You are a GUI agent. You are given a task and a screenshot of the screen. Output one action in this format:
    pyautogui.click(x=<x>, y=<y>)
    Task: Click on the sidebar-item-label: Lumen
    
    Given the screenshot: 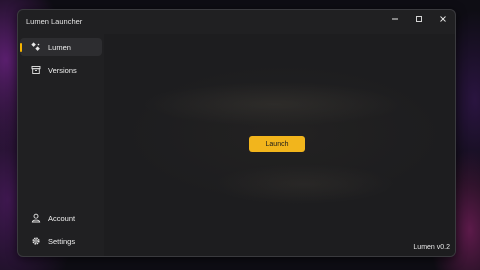 What is the action you would take?
    pyautogui.click(x=59, y=47)
    